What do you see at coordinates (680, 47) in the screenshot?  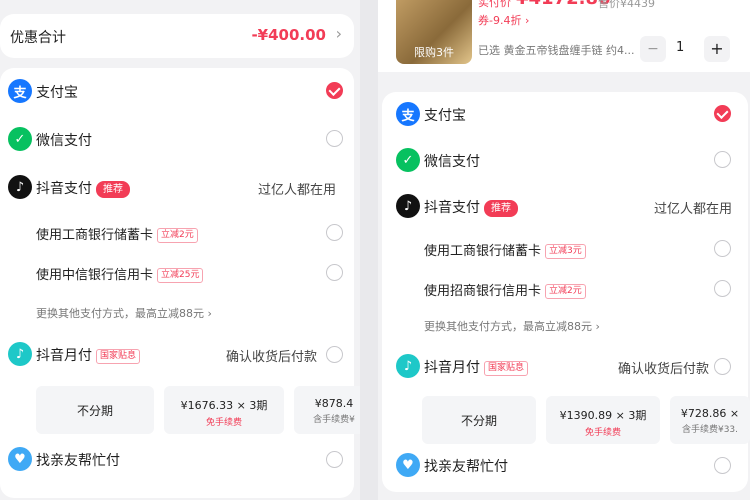 I see `quantity-value: 1` at bounding box center [680, 47].